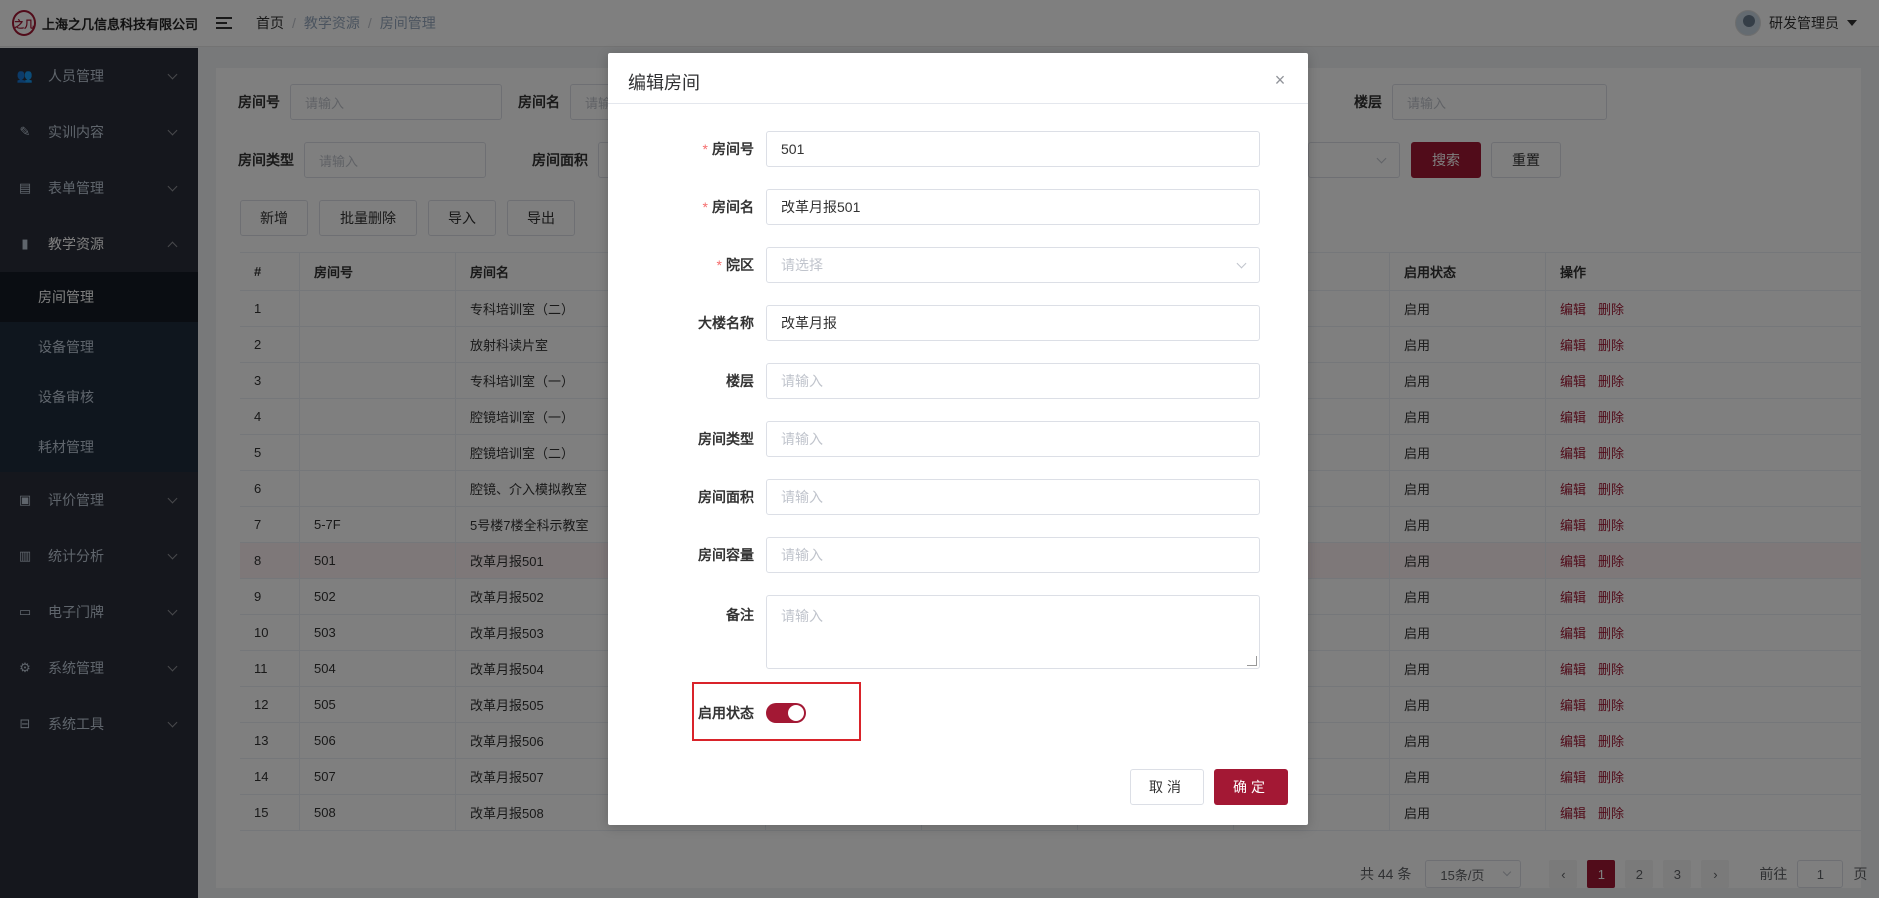 This screenshot has width=1879, height=898. Describe the element at coordinates (1013, 381) in the screenshot. I see `form-input-4: 请输入` at that location.